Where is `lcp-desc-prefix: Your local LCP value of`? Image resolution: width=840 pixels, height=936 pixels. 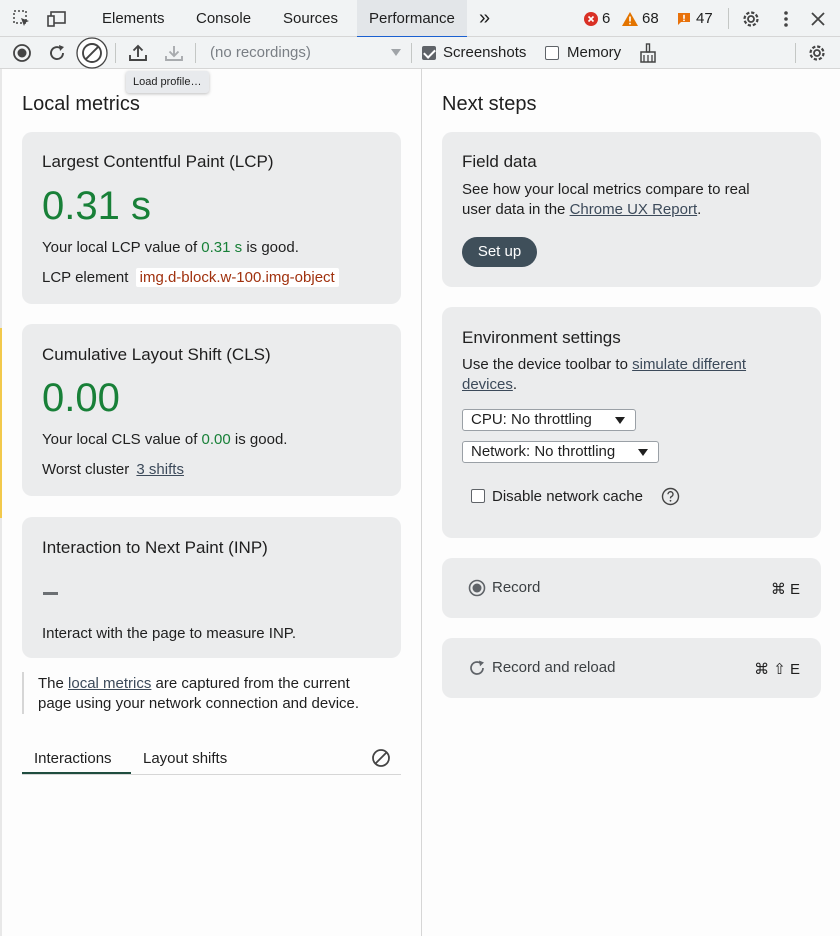 lcp-desc-prefix: Your local LCP value of is located at coordinates (122, 247).